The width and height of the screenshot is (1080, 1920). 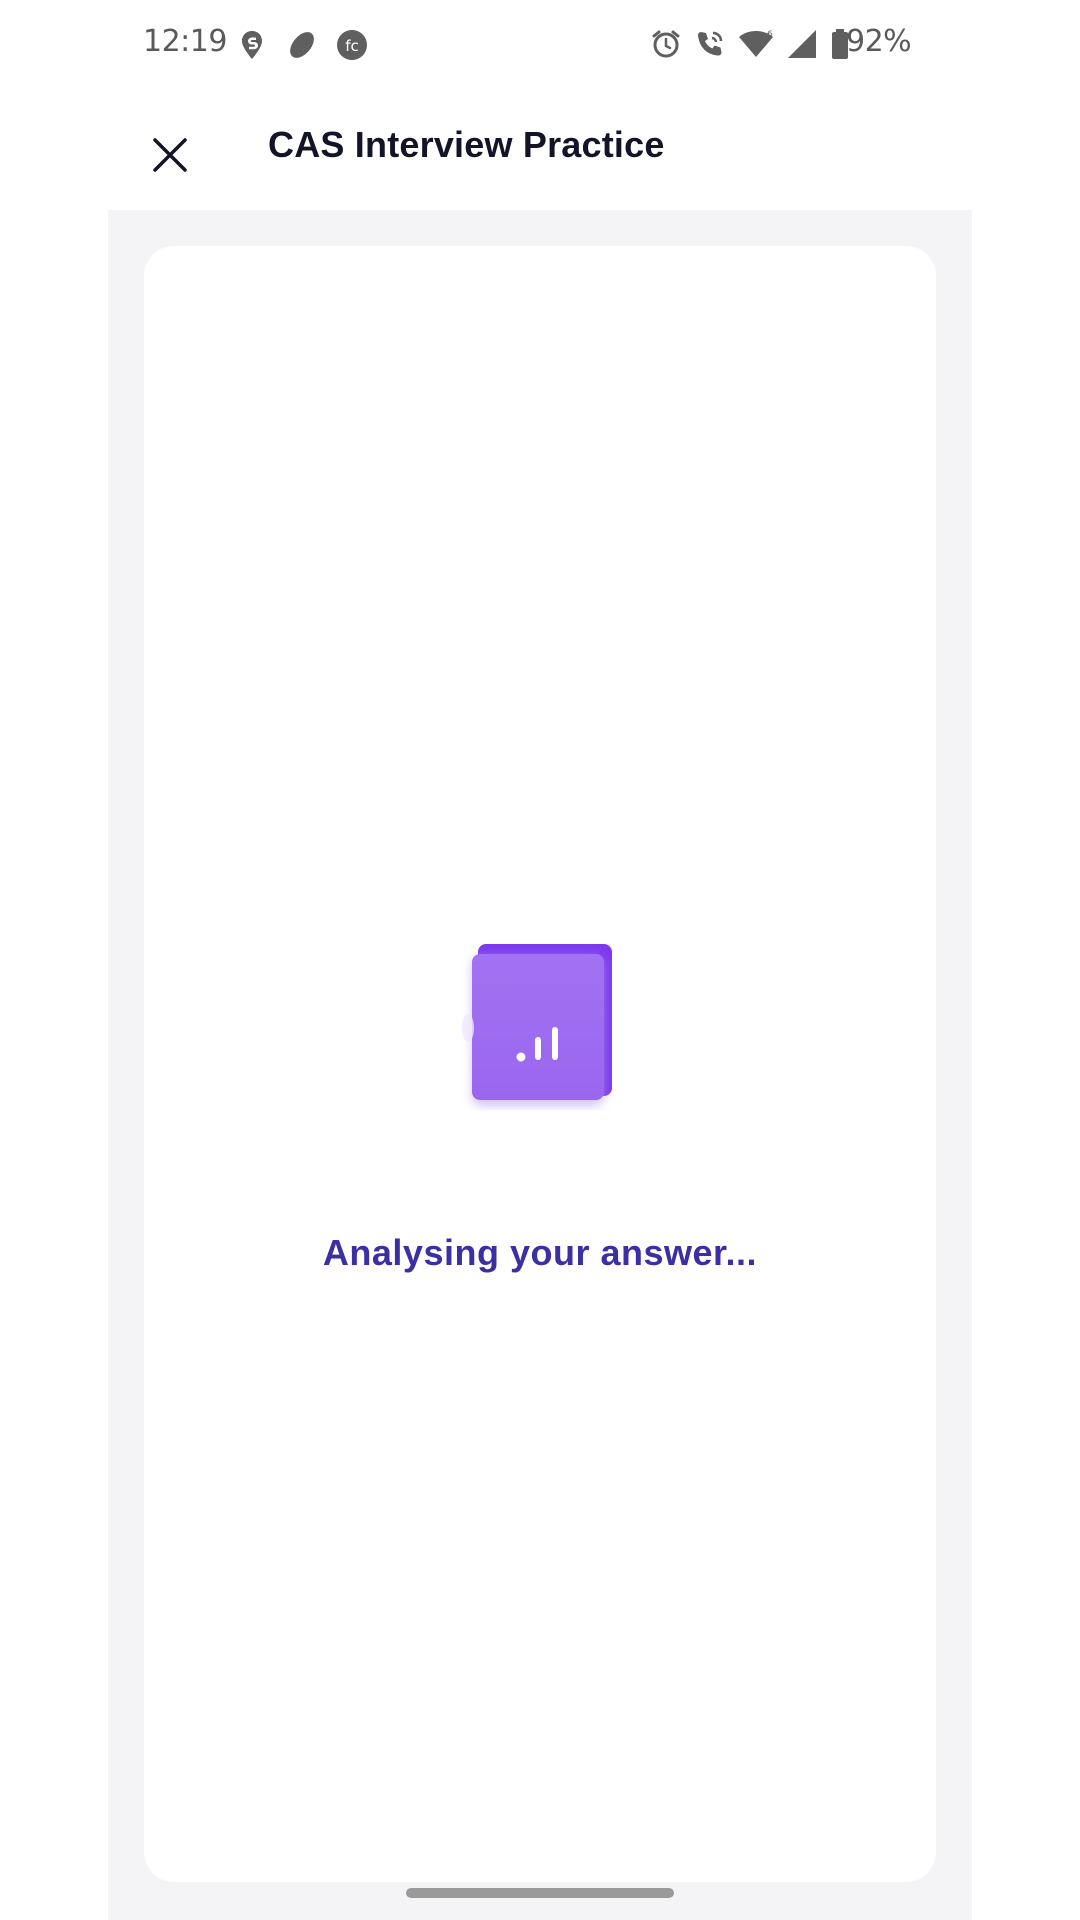 What do you see at coordinates (538, 1025) in the screenshot?
I see `analysis-chart-icon` at bounding box center [538, 1025].